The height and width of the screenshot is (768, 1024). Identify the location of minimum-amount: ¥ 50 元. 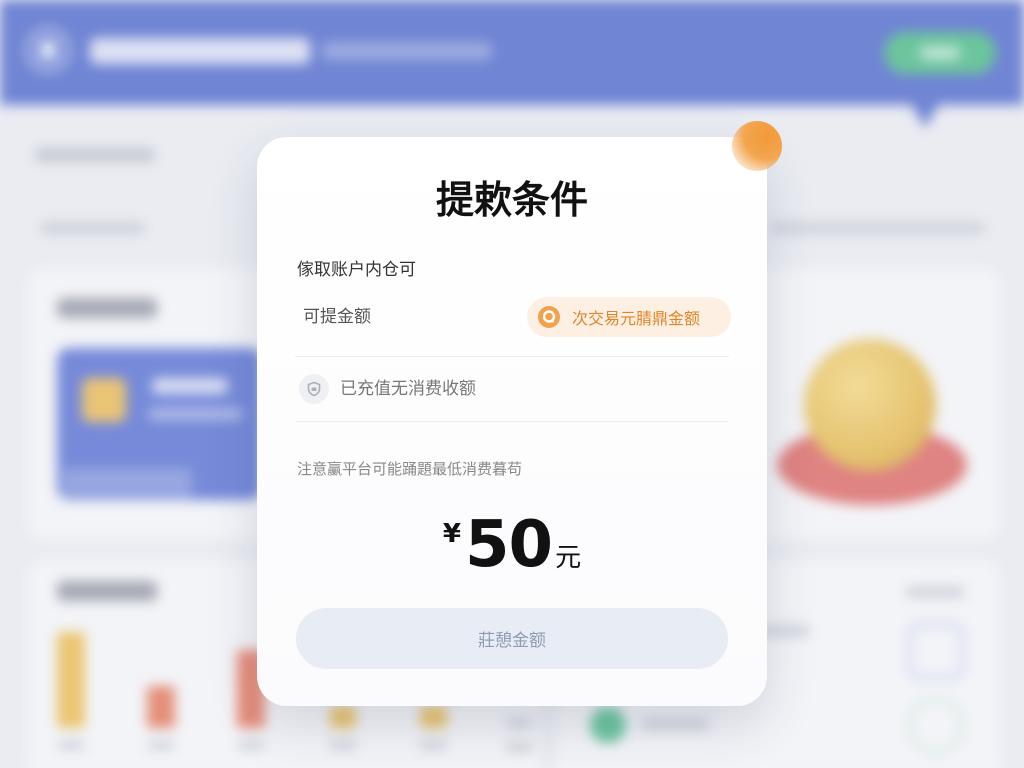
(512, 545).